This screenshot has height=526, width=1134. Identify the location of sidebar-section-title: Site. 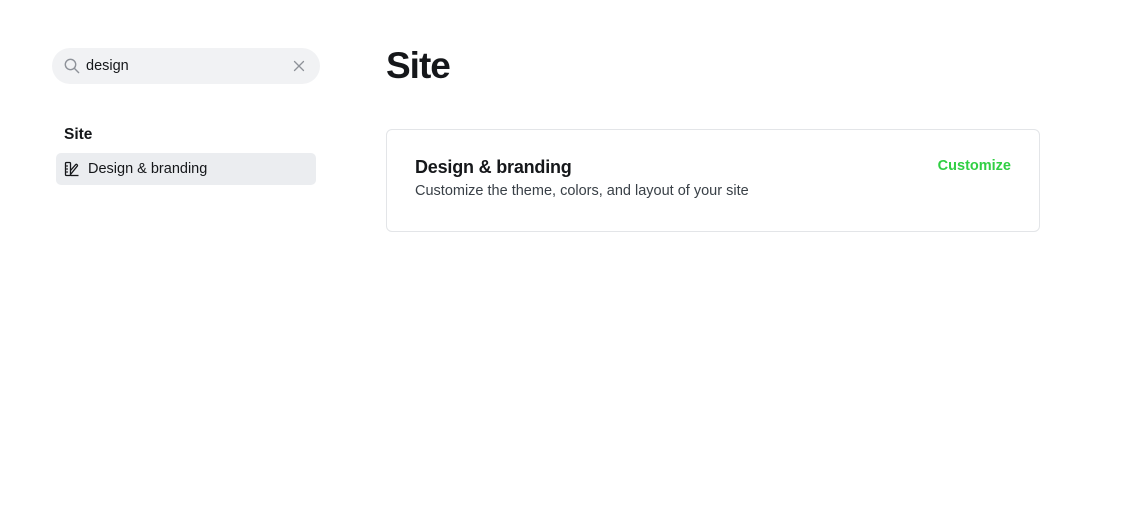
(78, 134).